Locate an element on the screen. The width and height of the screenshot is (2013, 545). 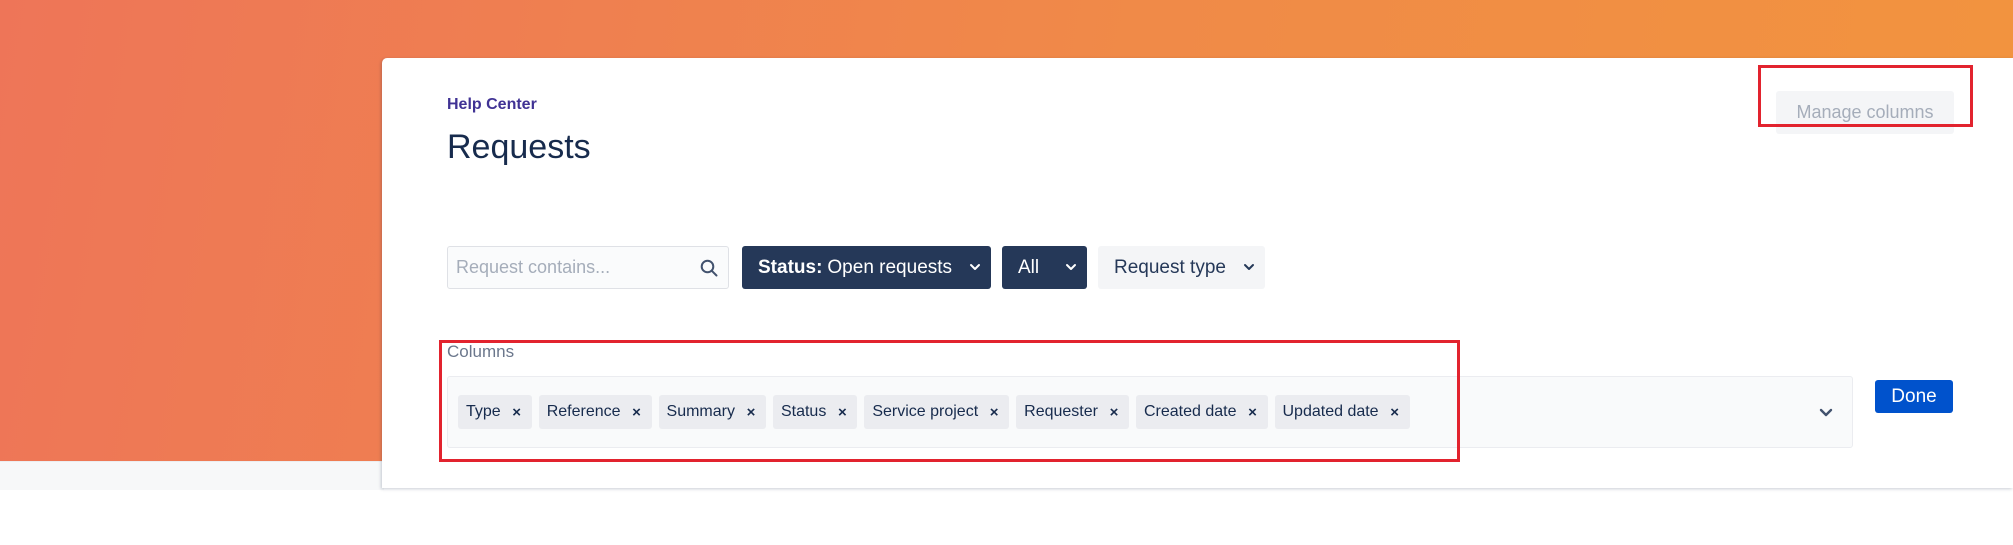
request-search is located at coordinates (588, 267).